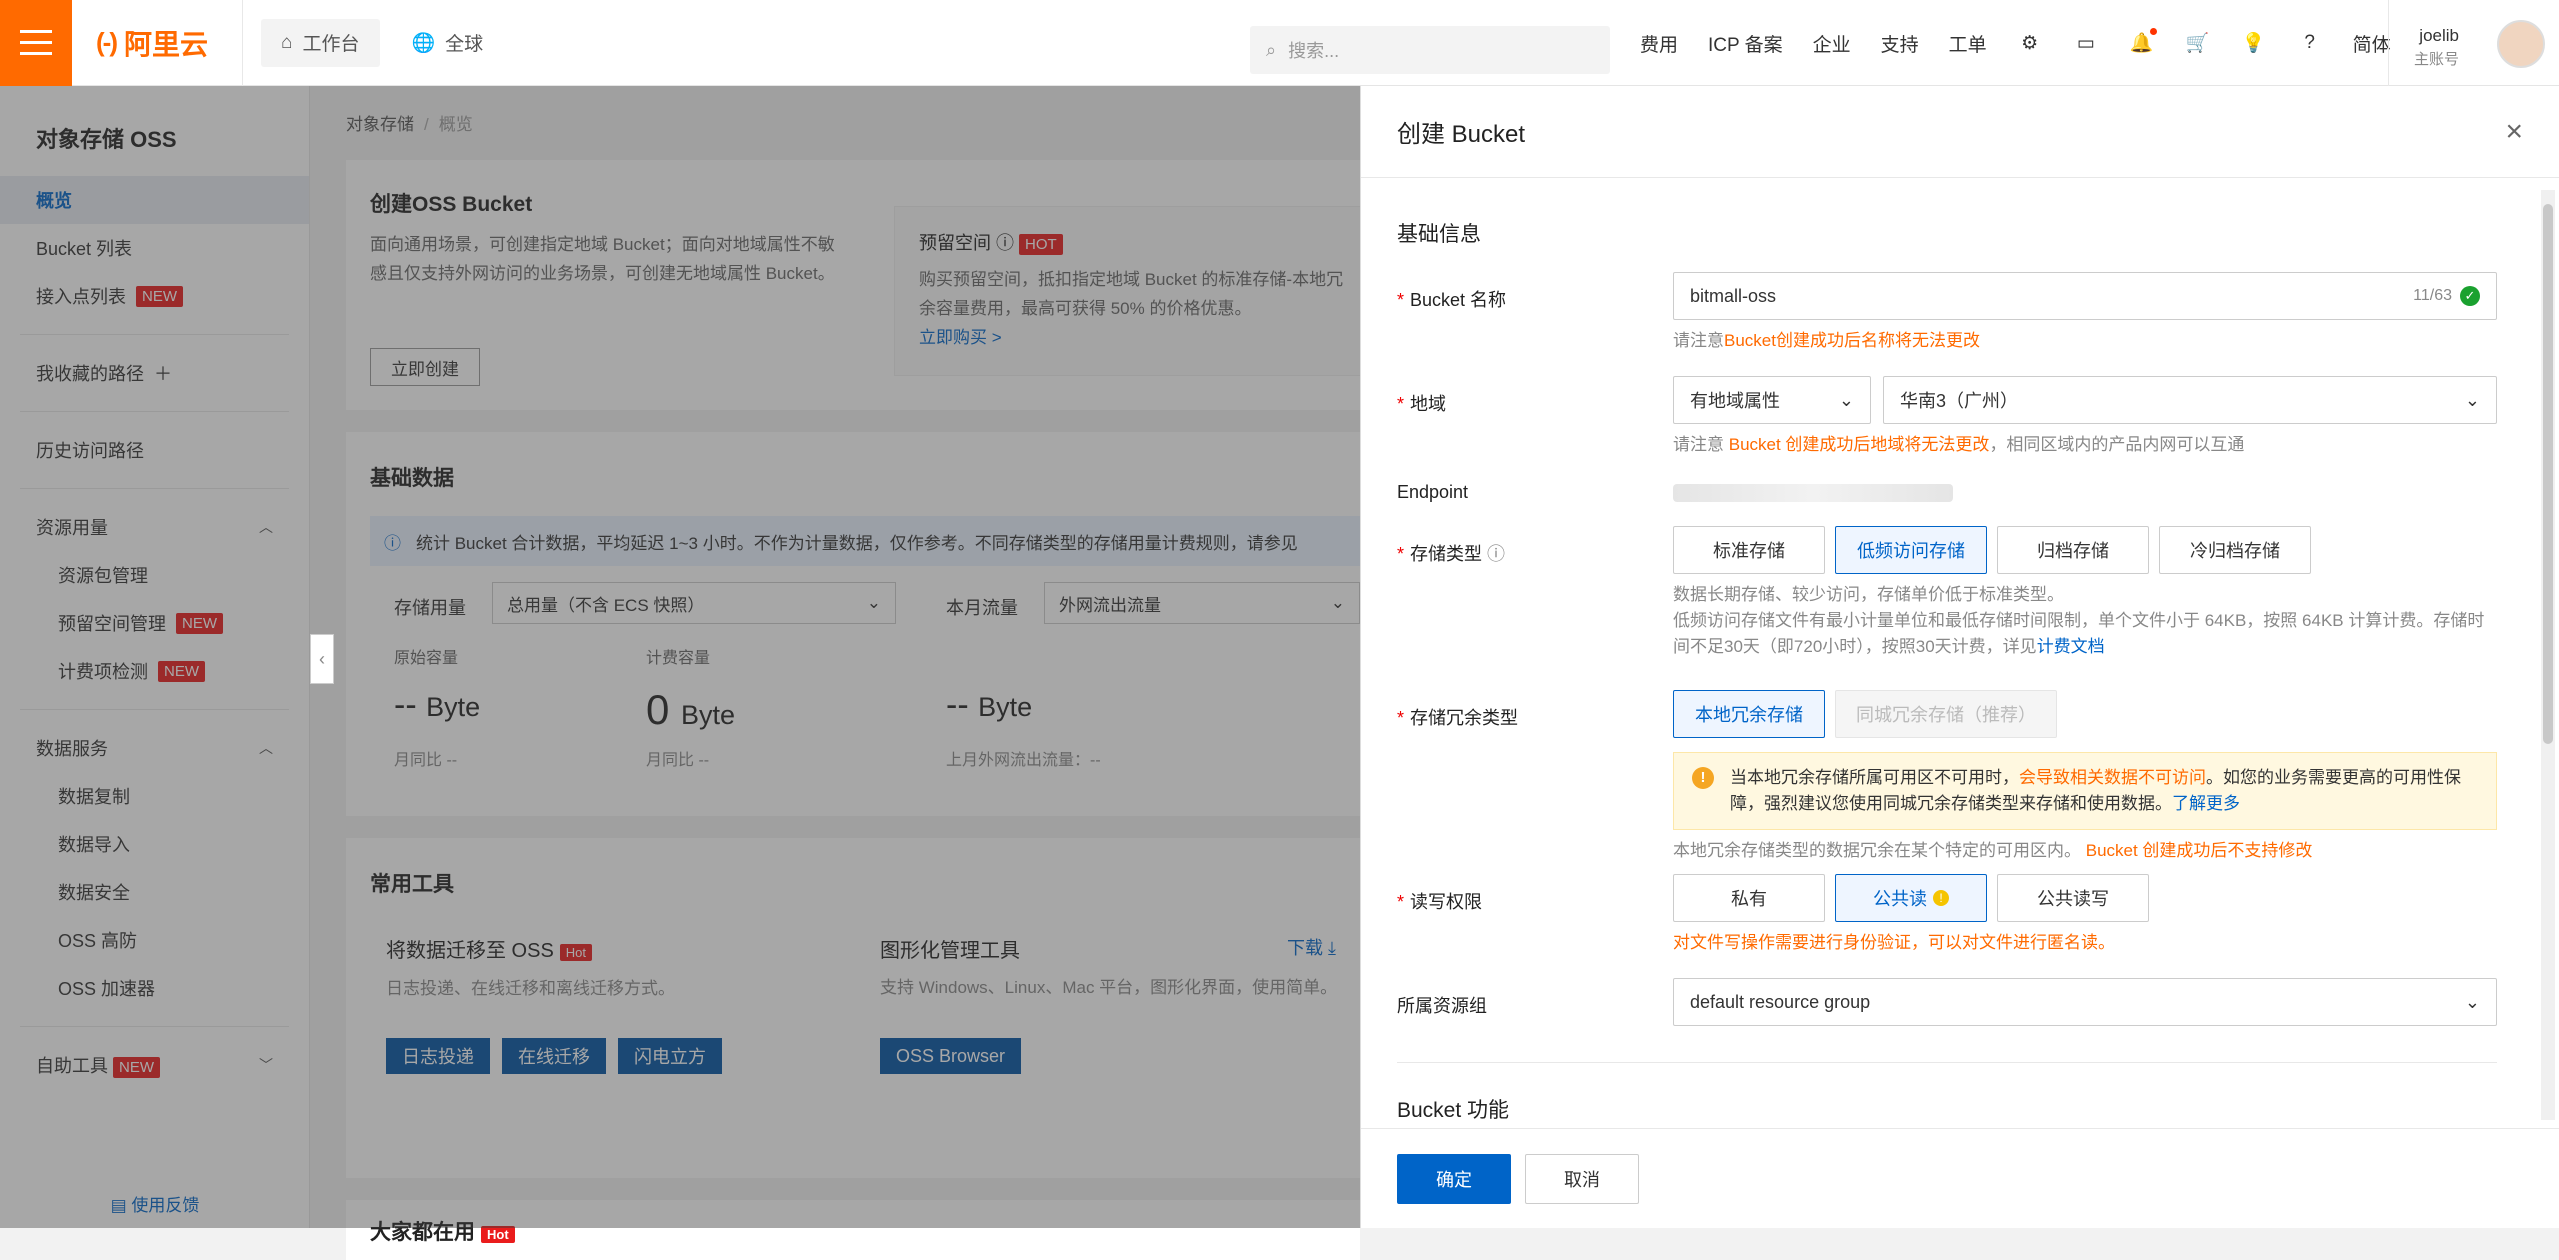 Image resolution: width=2559 pixels, height=1260 pixels. What do you see at coordinates (2206, 803) in the screenshot?
I see `learn-more-link: 了解更多` at bounding box center [2206, 803].